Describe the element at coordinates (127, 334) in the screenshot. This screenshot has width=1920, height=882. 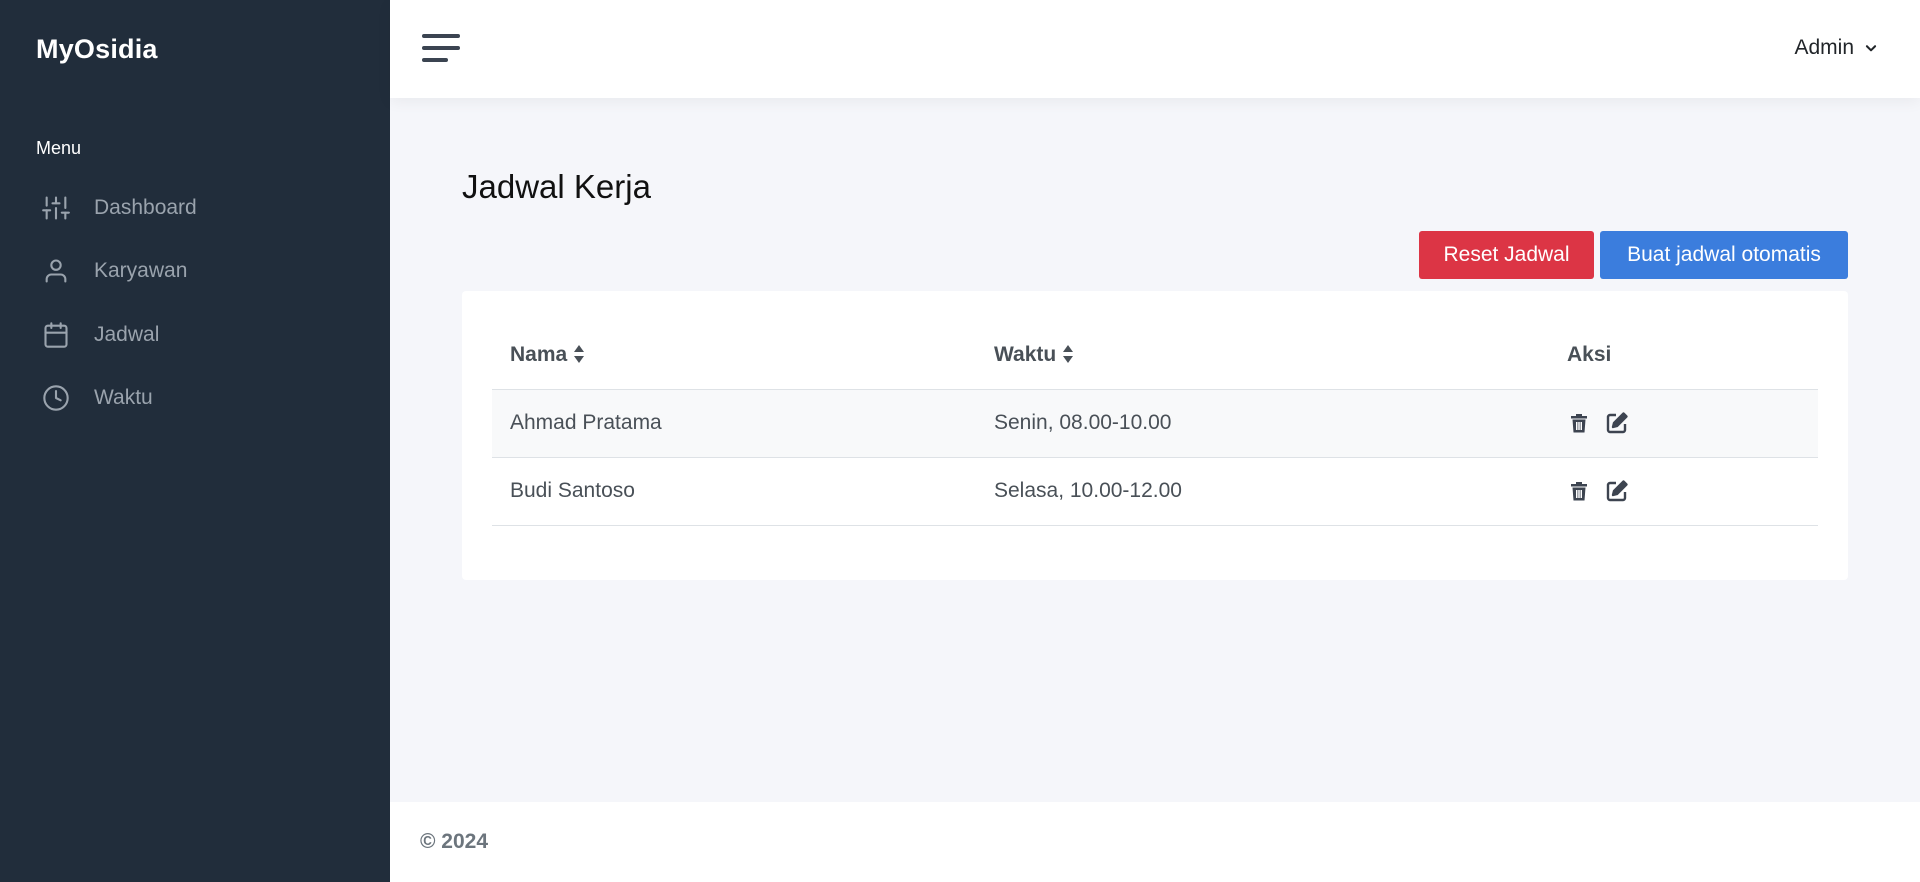
I see `sidebar-item-label: Jadwal` at that location.